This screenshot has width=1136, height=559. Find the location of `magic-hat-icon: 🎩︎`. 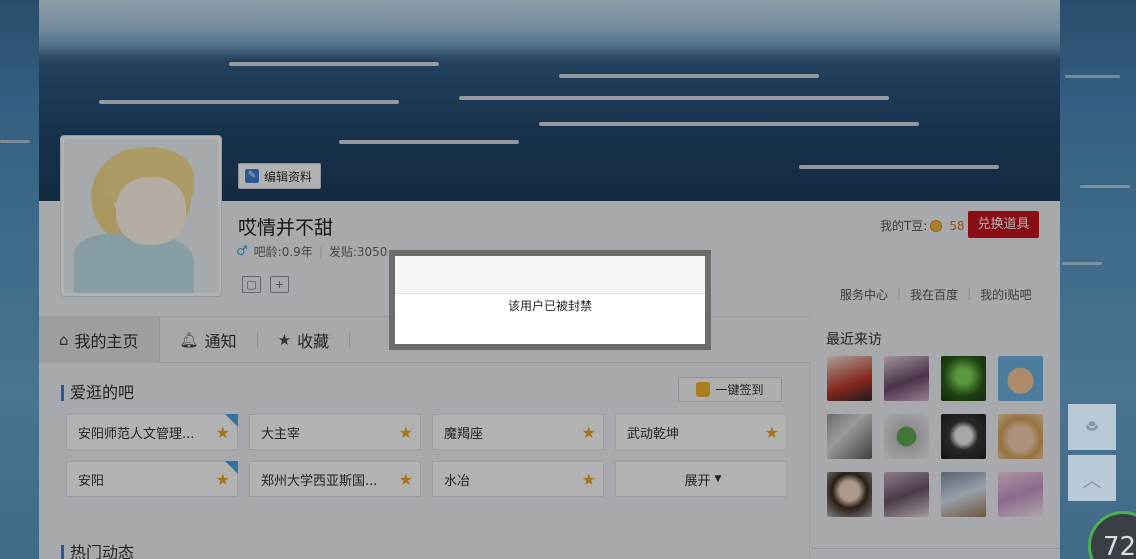

magic-hat-icon: 🎩︎ is located at coordinates (1092, 425).